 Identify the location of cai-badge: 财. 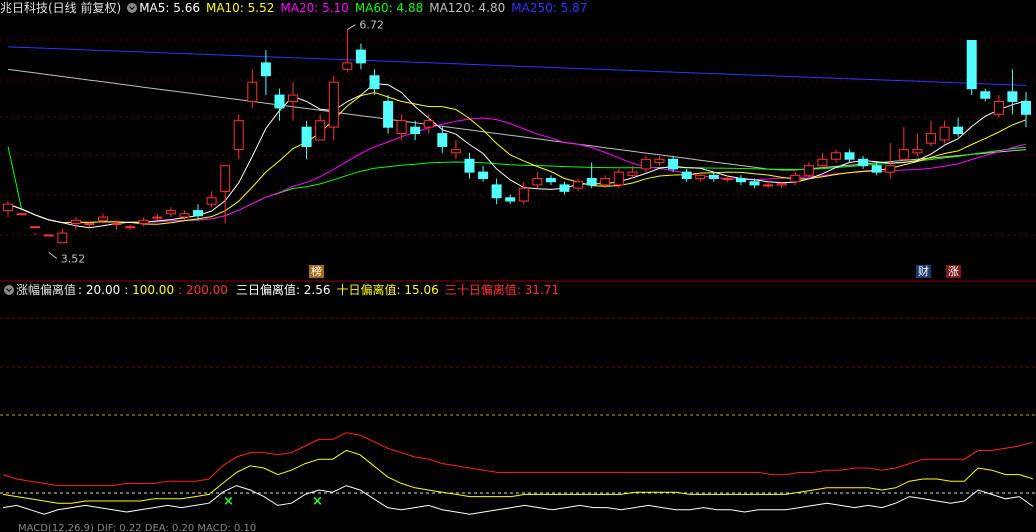
(923, 271).